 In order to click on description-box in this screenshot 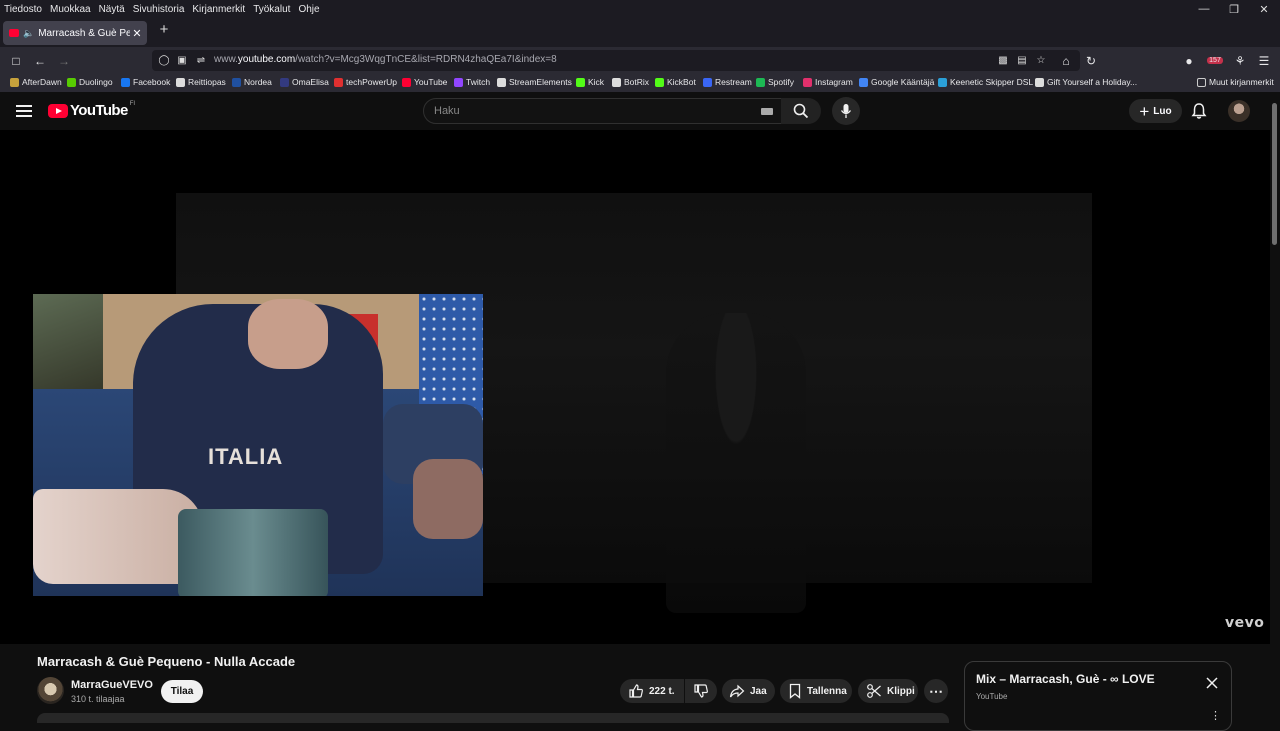, I will do `click(493, 718)`.